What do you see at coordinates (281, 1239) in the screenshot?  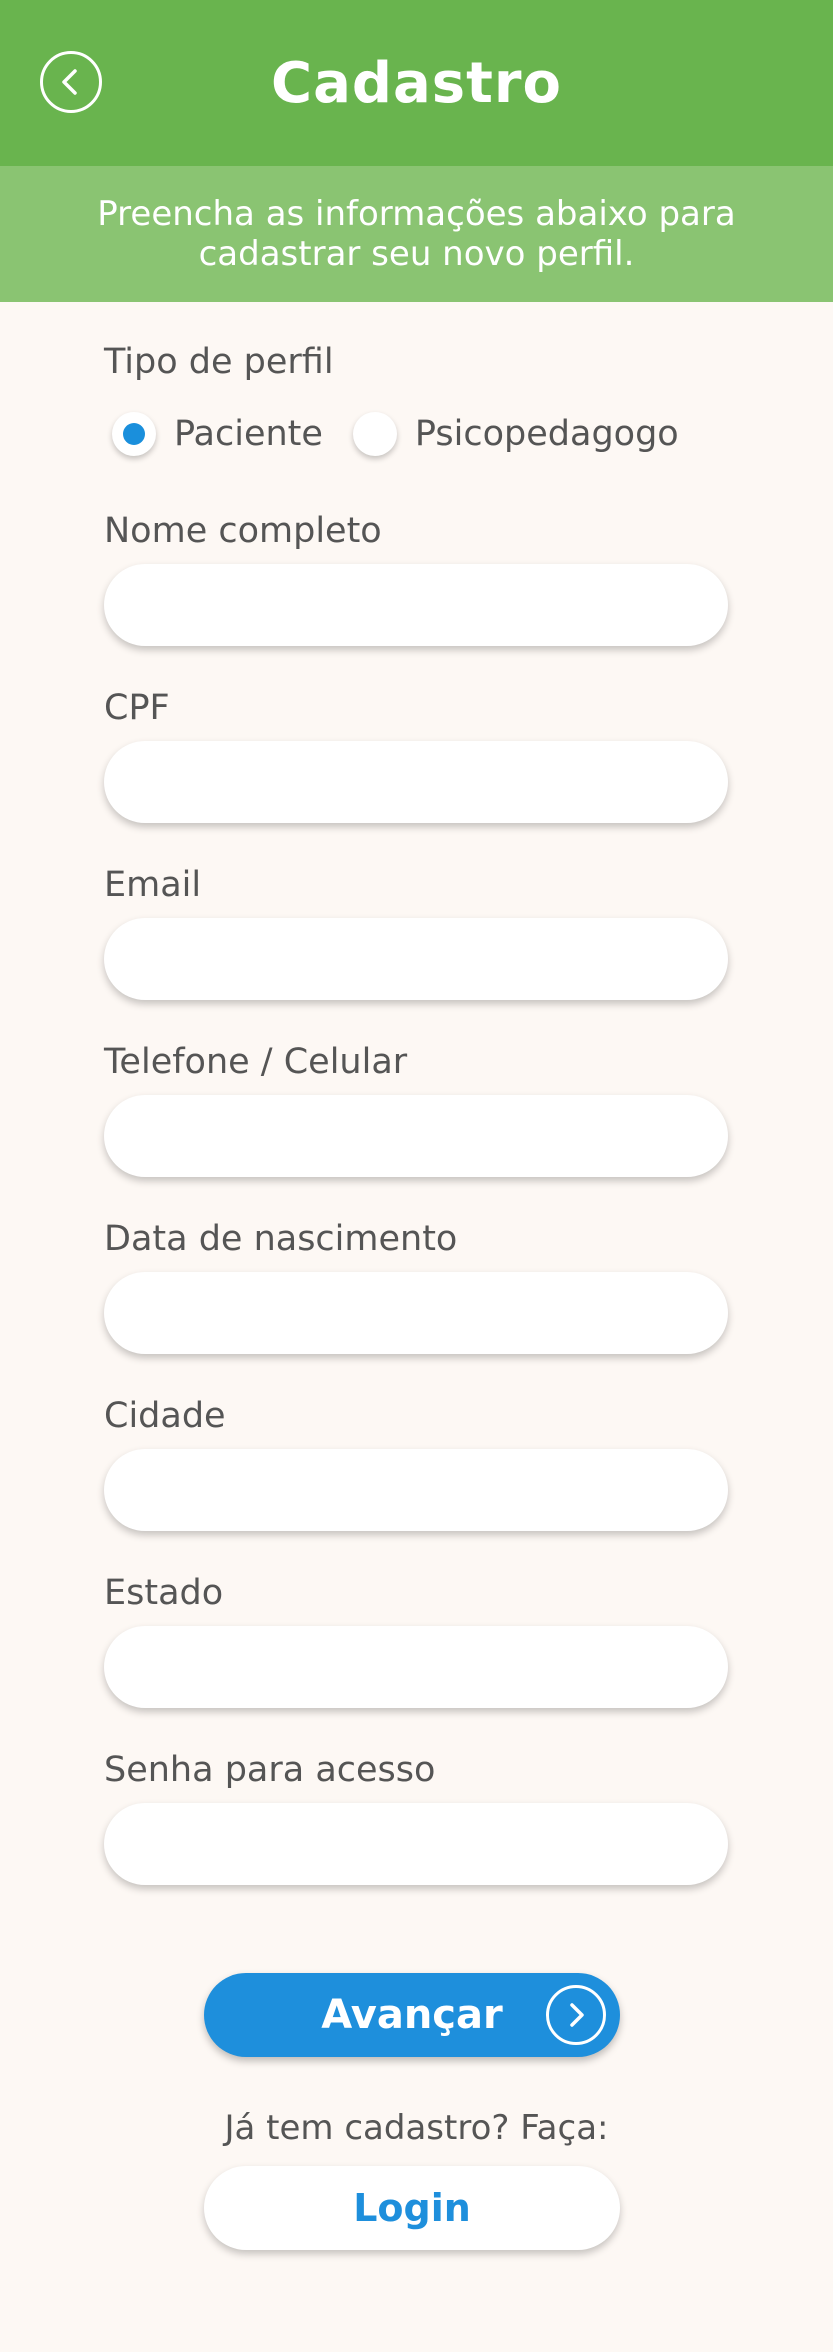 I see `birth-date-label: Data de nascimento` at bounding box center [281, 1239].